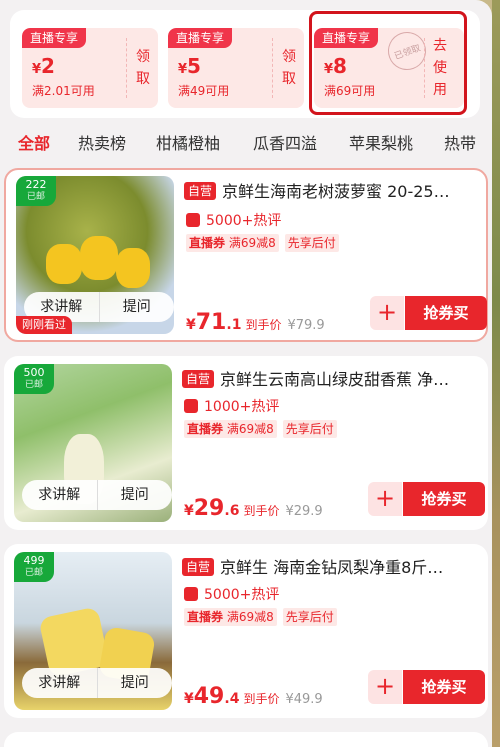 Image resolution: width=500 pixels, height=747 pixels. I want to click on background-edge, so click(496, 373).